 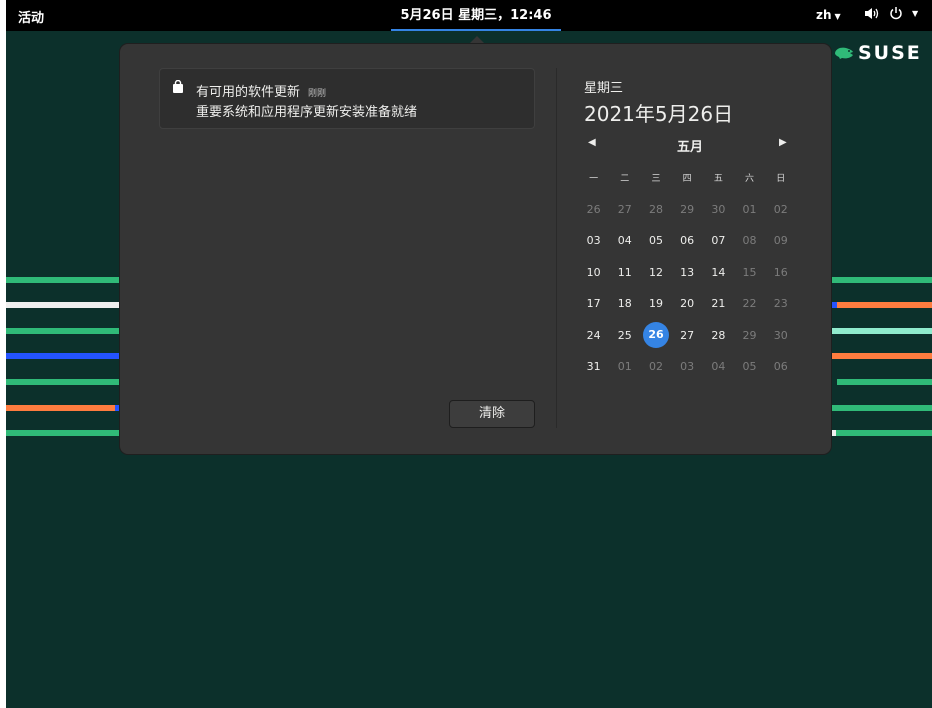 I want to click on calendar-day: 25, so click(x=624, y=335).